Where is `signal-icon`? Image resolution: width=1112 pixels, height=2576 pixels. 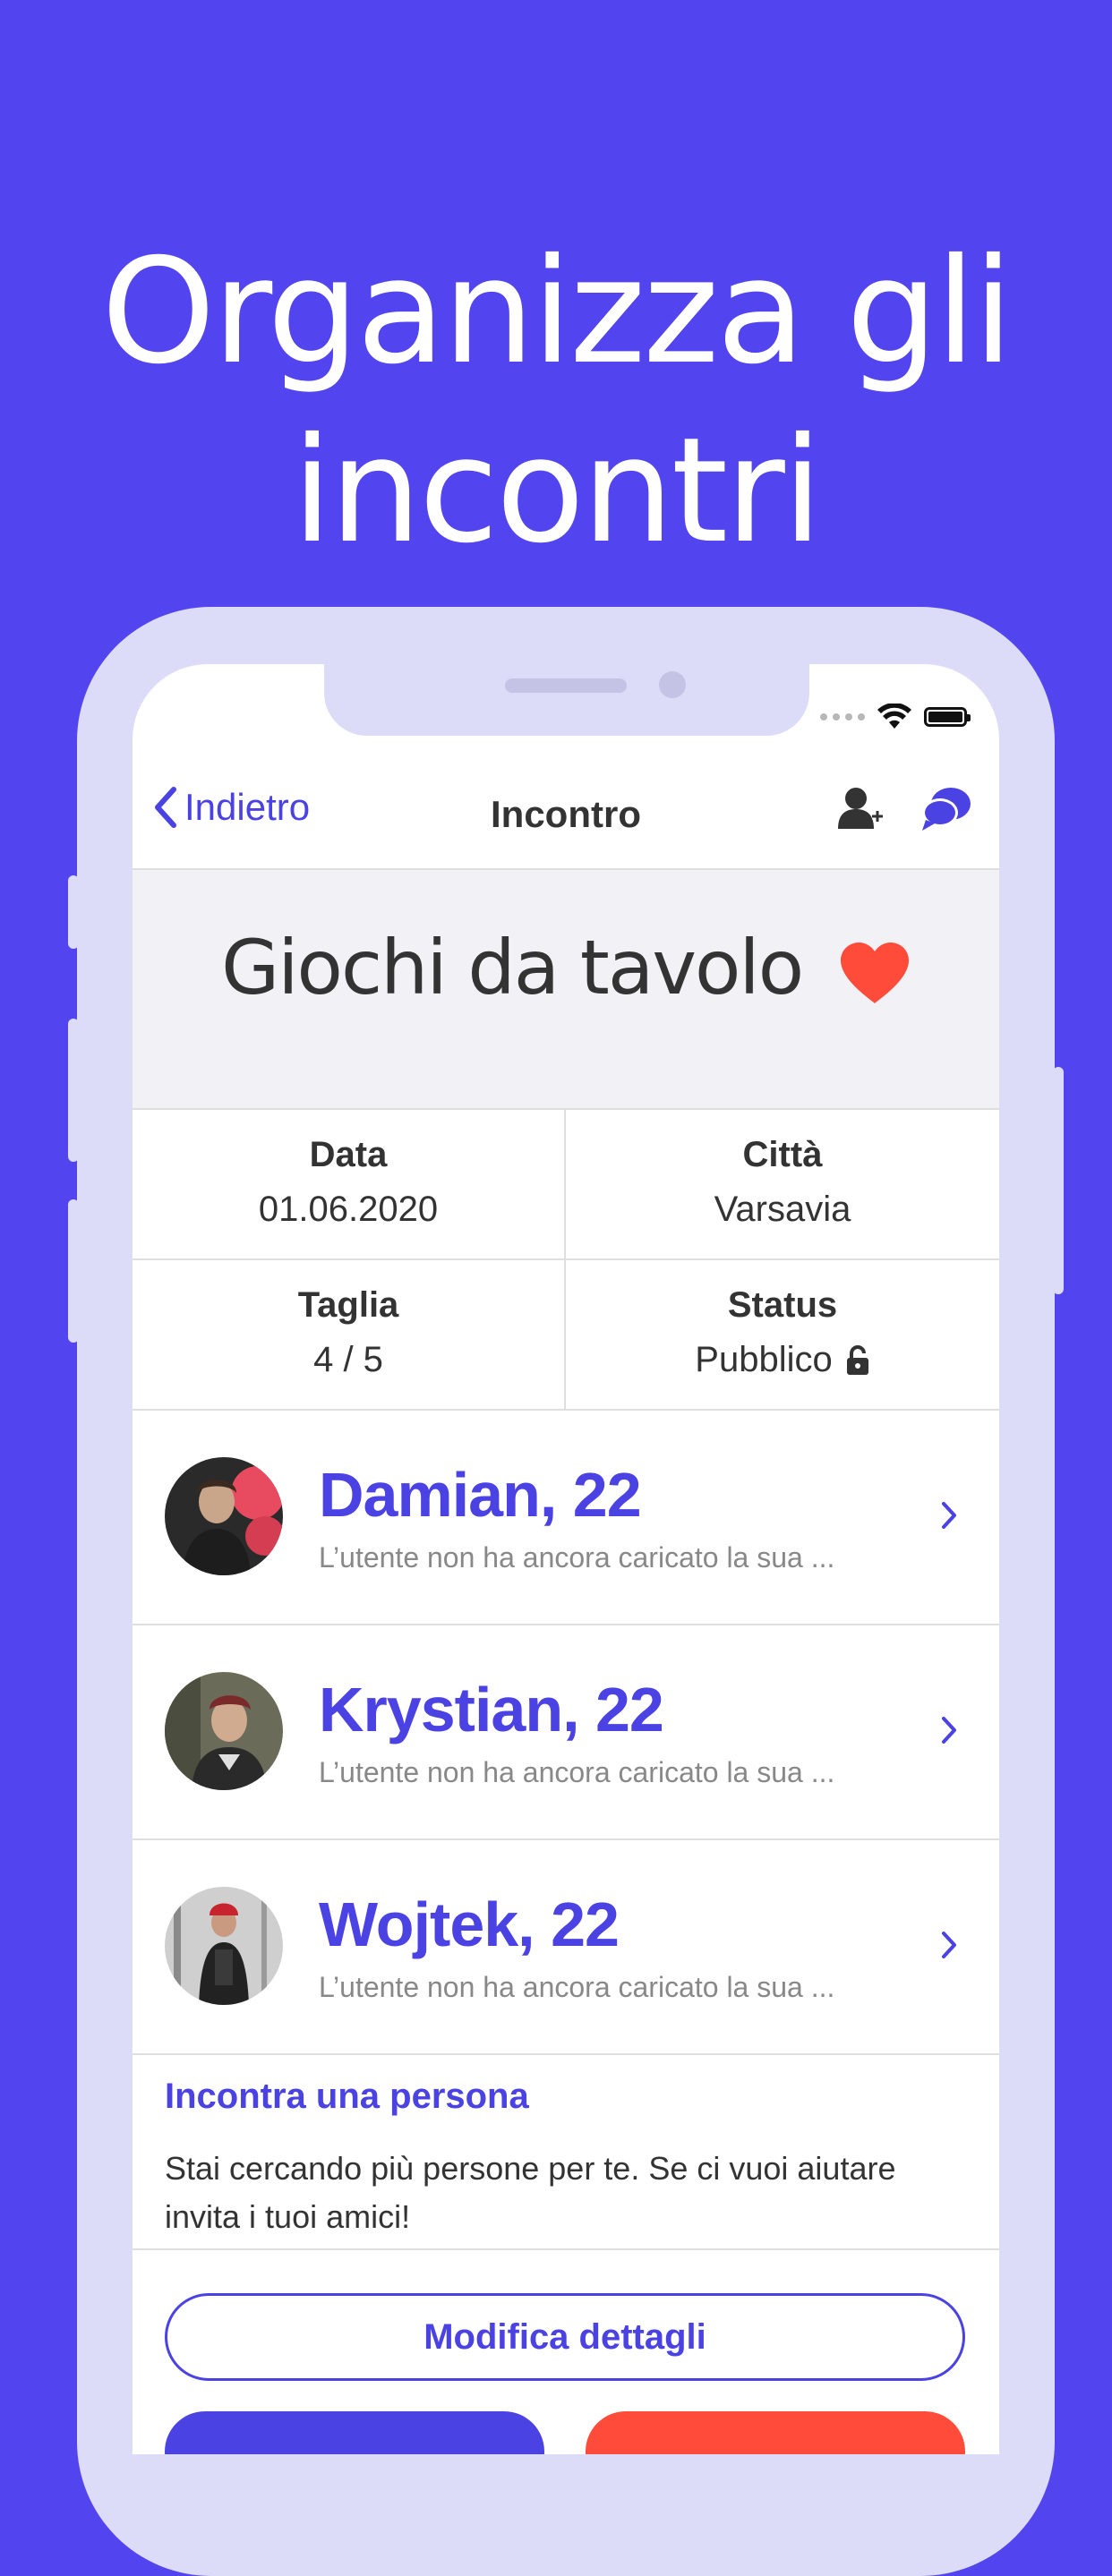
signal-icon is located at coordinates (842, 717).